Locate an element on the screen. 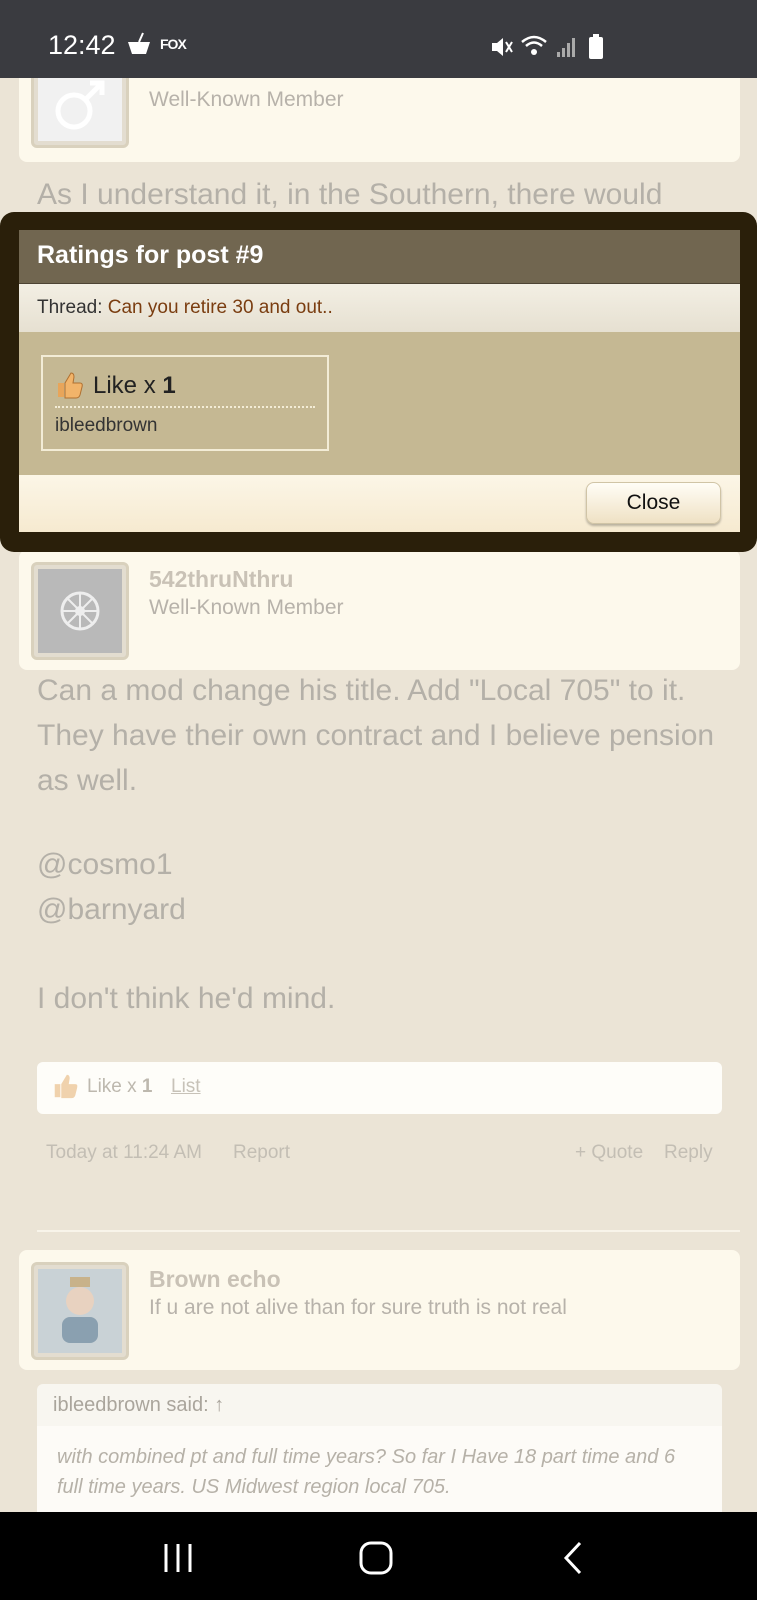 Image resolution: width=757 pixels, height=1600 pixels. recent-apps-icon is located at coordinates (178, 1558).